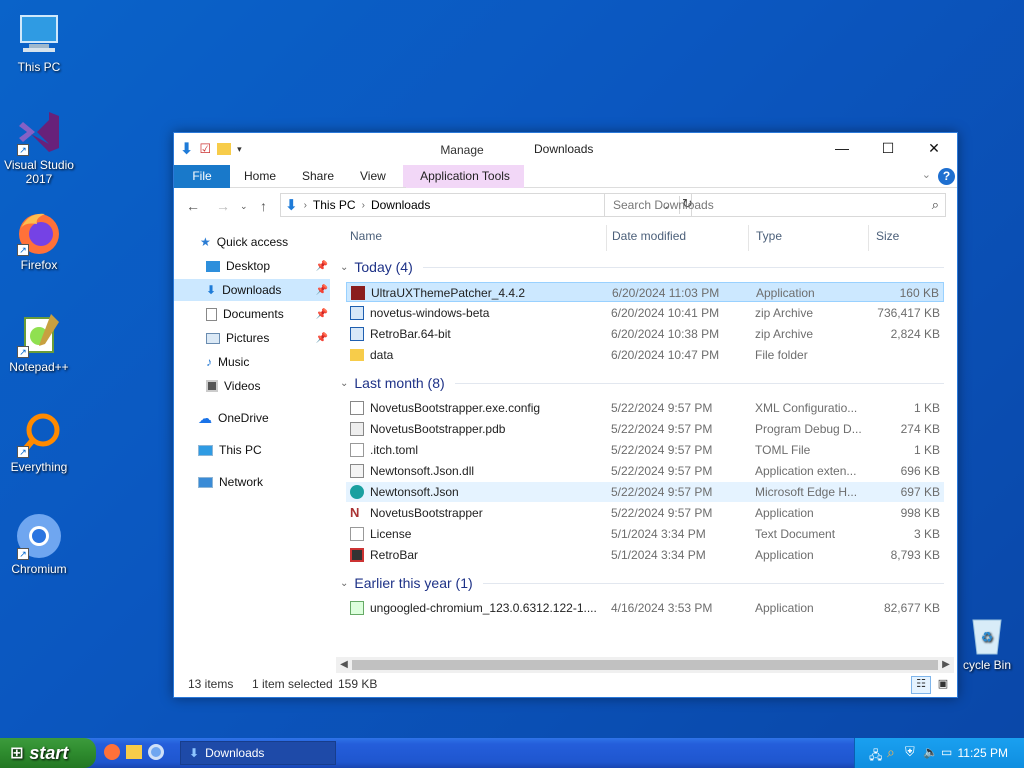 This screenshot has height=768, width=1024. Describe the element at coordinates (946, 752) in the screenshot. I see `display-icon: ▭` at that location.